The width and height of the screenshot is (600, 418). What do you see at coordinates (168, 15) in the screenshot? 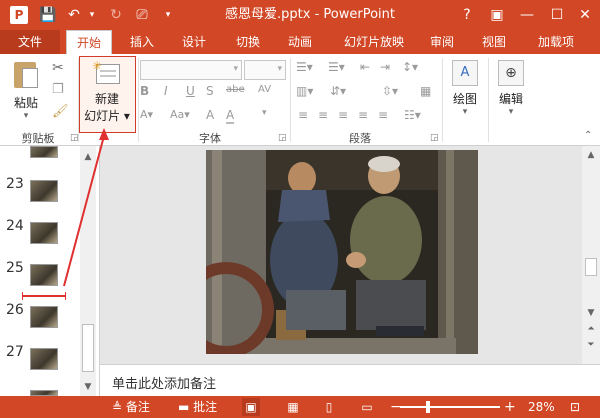
I see `customize-qat-icon: ▾` at bounding box center [168, 15].